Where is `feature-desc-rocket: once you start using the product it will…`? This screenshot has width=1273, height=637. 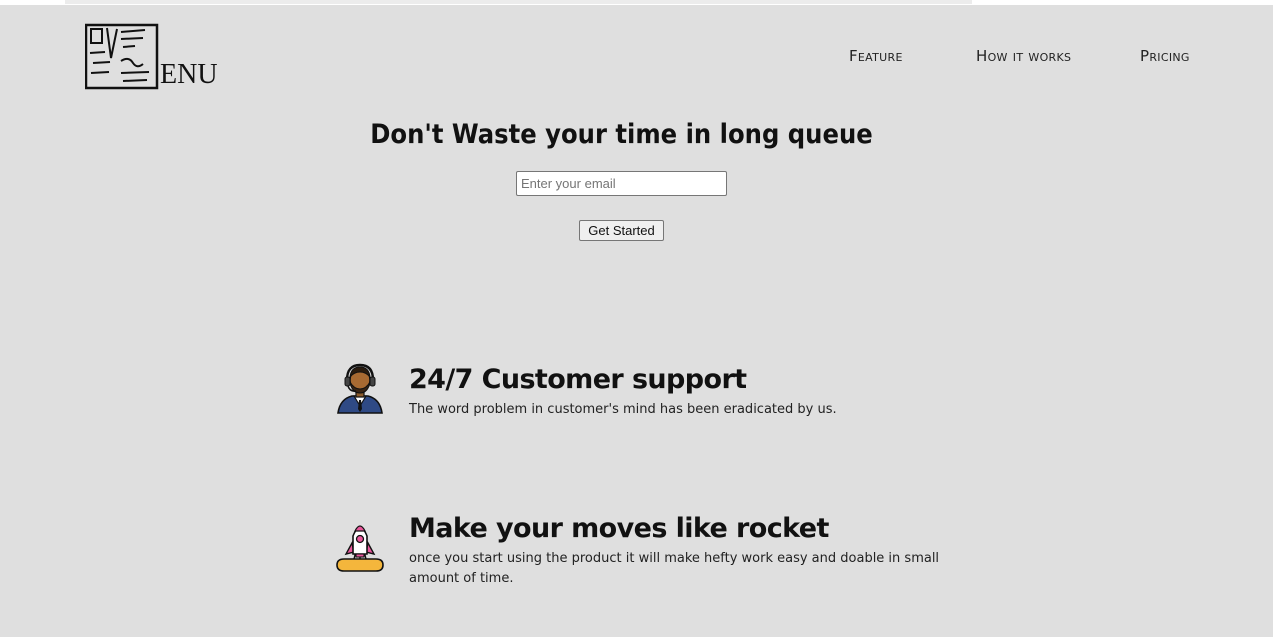 feature-desc-rocket: once you start using the product it will… is located at coordinates (674, 568).